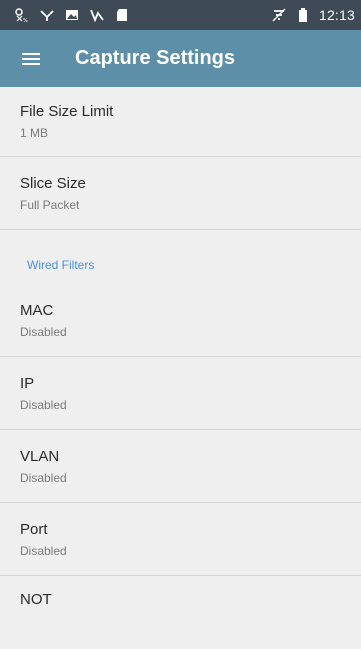  I want to click on filter-vlan: VLAN Disabled, so click(180, 466).